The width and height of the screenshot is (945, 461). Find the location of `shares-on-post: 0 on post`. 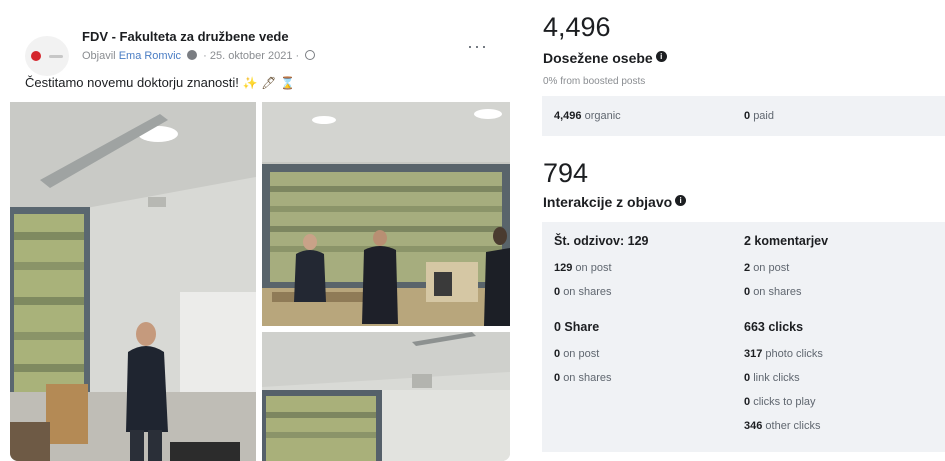

shares-on-post: 0 on post is located at coordinates (576, 354).